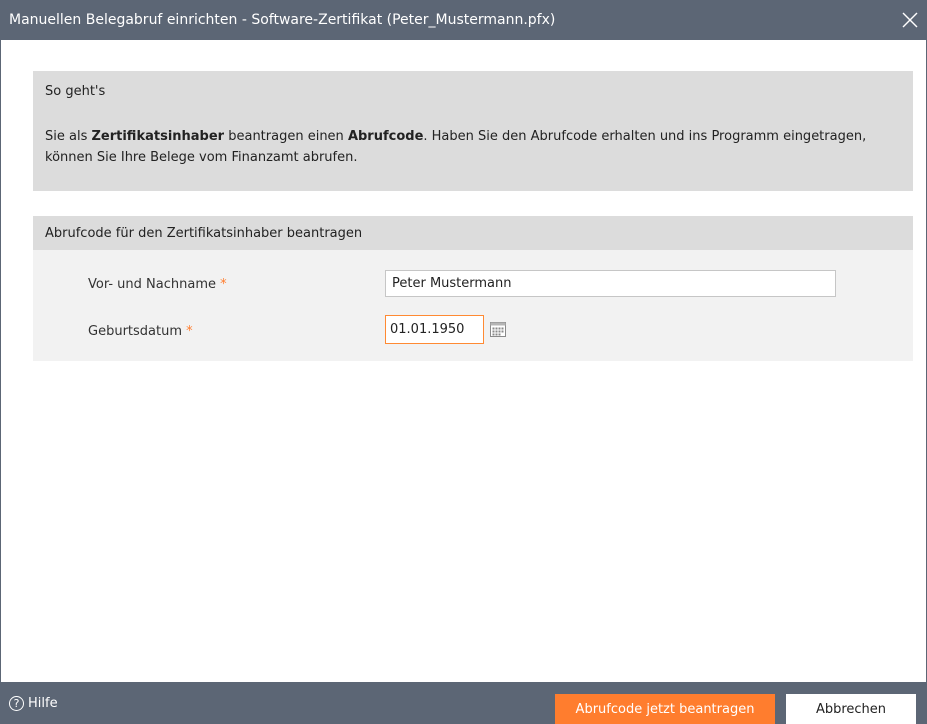 The width and height of the screenshot is (927, 724). I want to click on form-section: Vor- und Nachname * Geburtsdatum *, so click(473, 305).